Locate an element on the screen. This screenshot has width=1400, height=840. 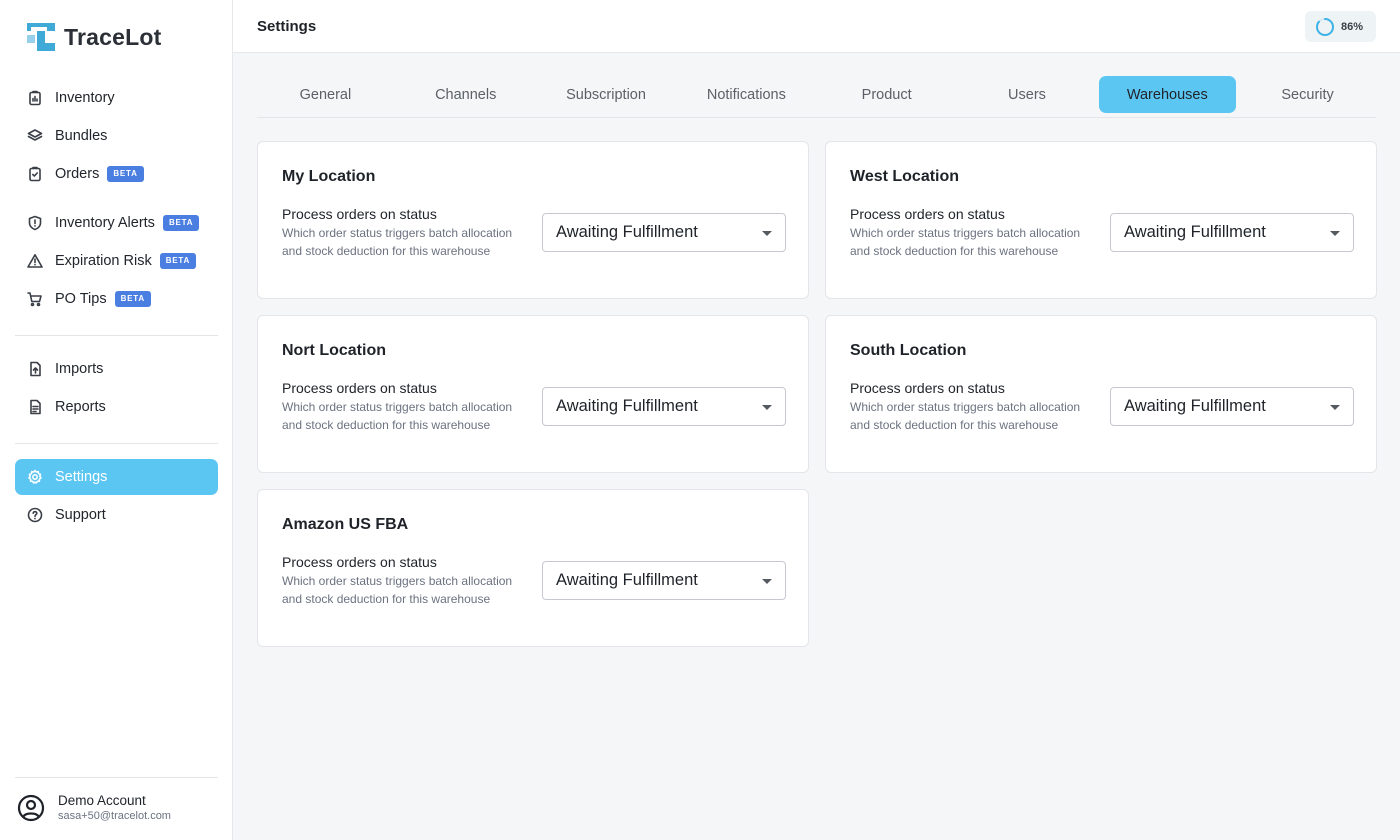
sidebar-item-orders: Orders BETA is located at coordinates (116, 174).